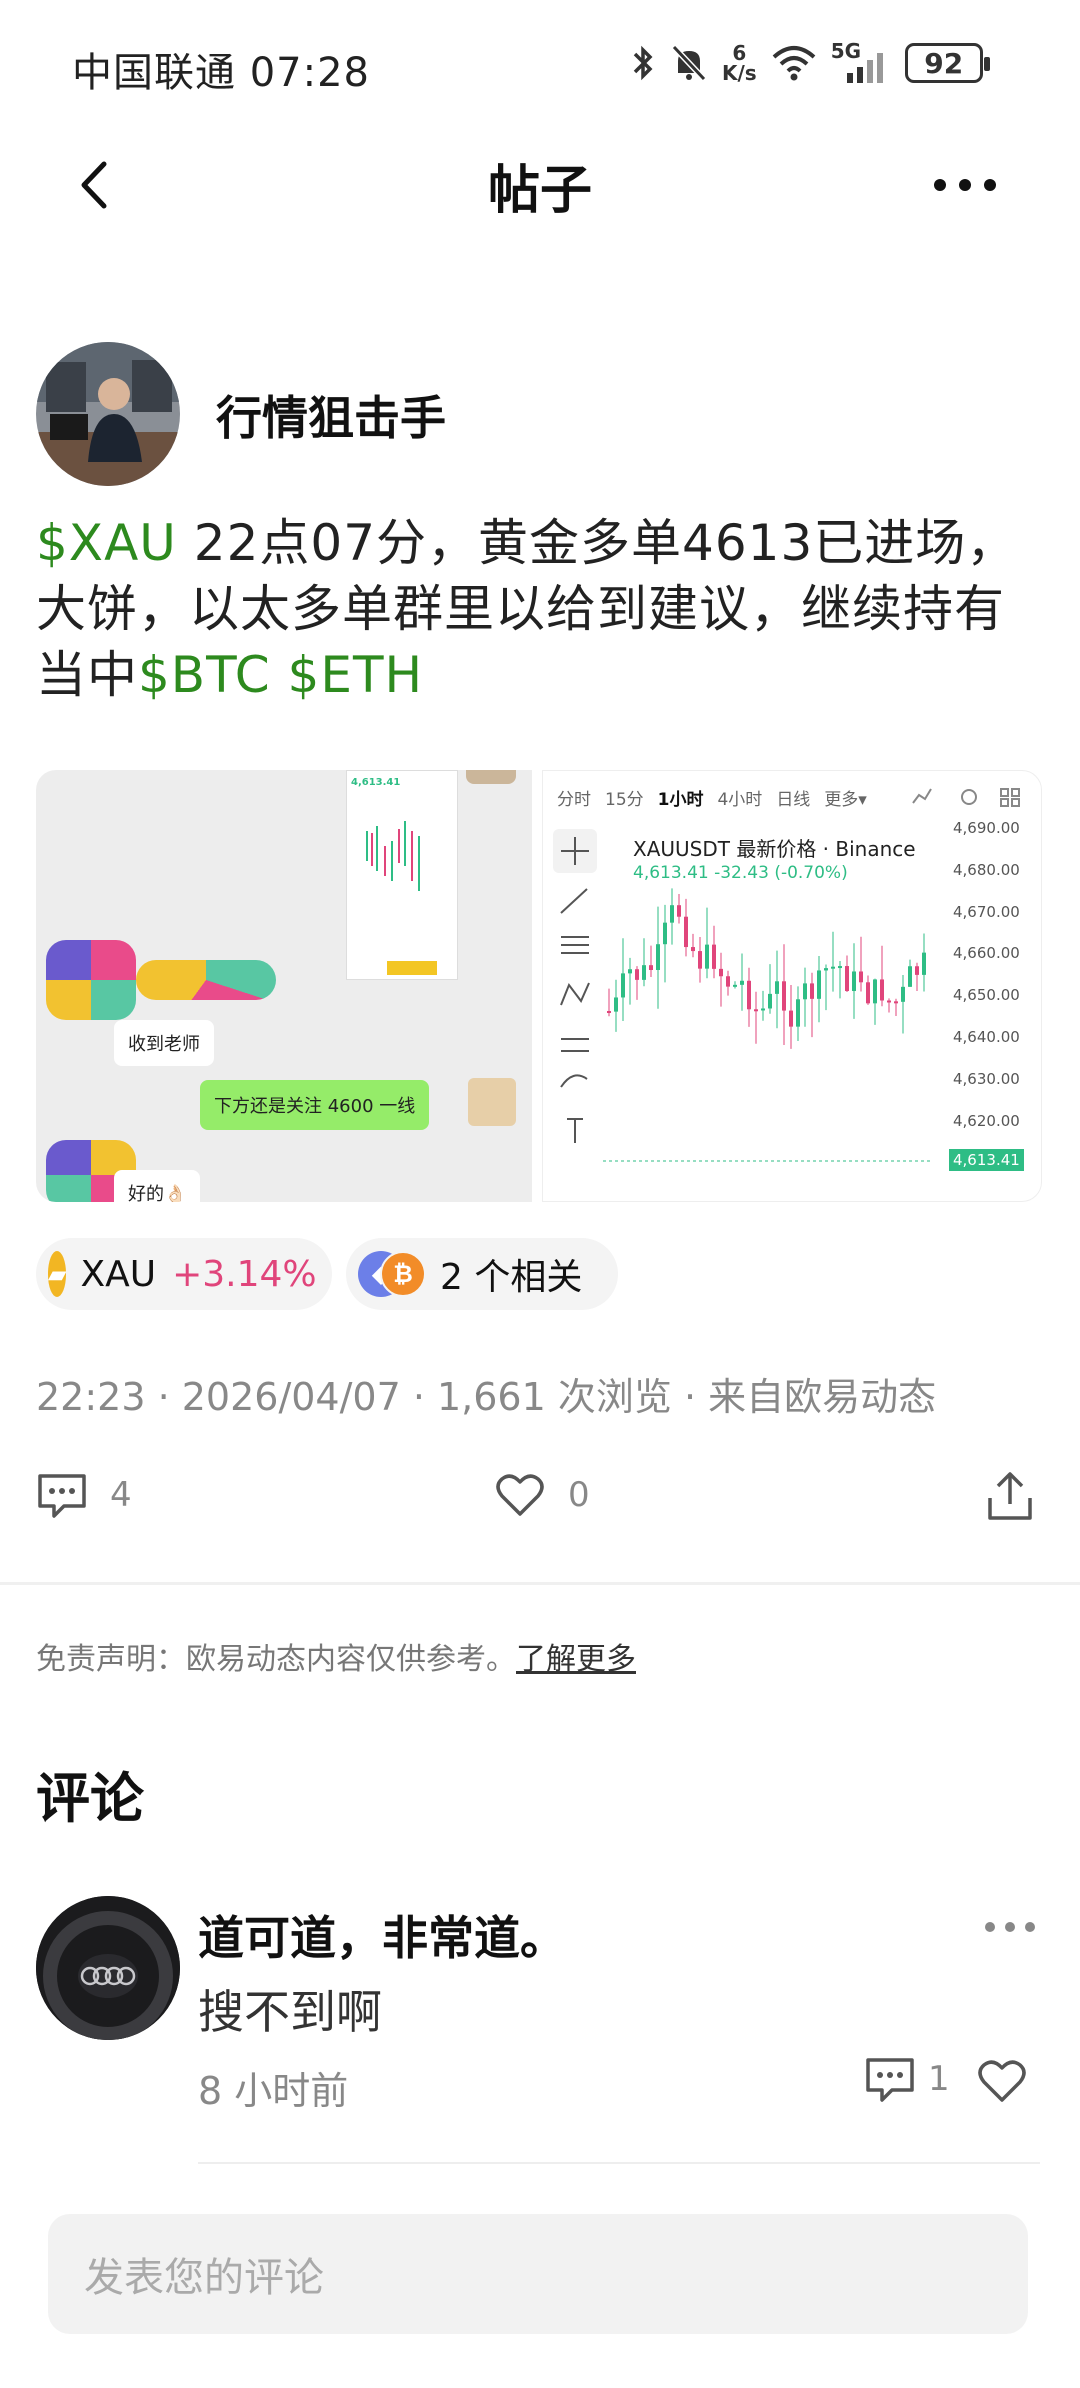 This screenshot has height=2388, width=1080. Describe the element at coordinates (108, 1968) in the screenshot. I see `commenter-avatar` at that location.